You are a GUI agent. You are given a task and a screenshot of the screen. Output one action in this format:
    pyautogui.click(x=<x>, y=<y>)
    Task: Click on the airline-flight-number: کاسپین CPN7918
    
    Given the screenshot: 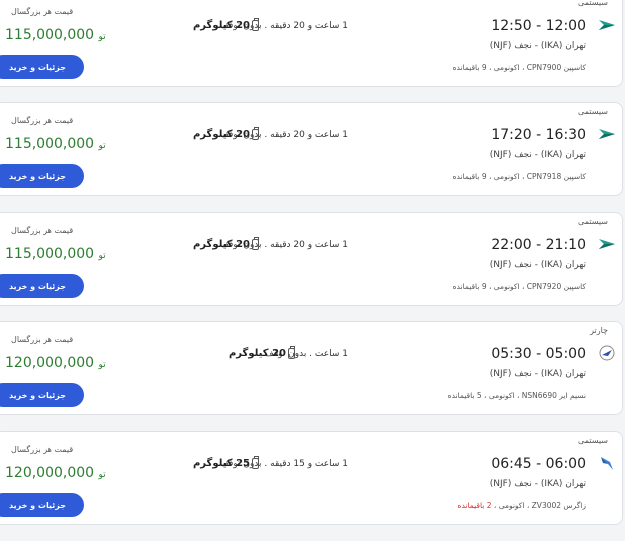 What is the action you would take?
    pyautogui.click(x=556, y=176)
    